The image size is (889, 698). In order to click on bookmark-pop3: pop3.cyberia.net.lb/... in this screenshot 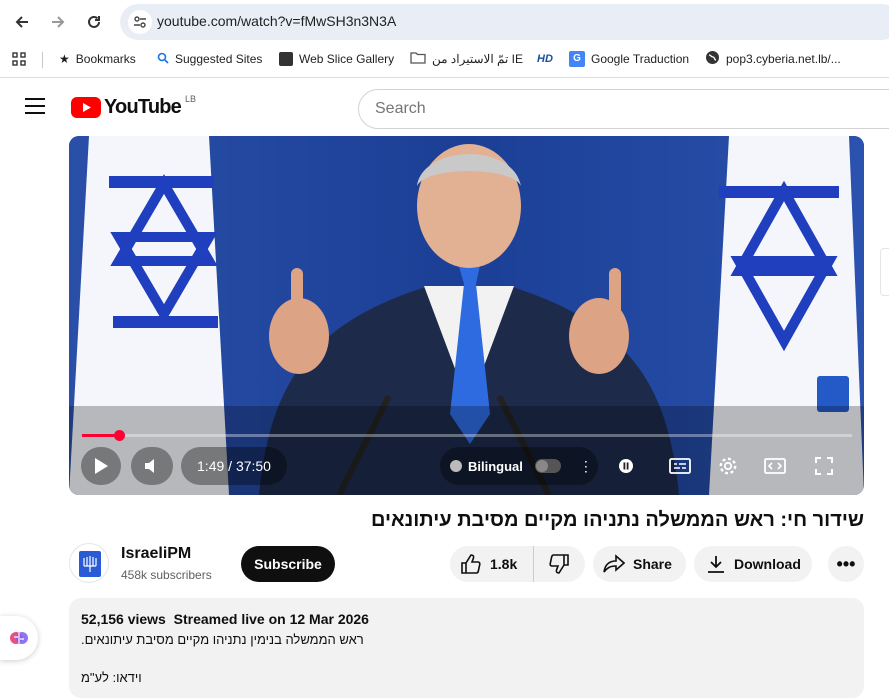, I will do `click(773, 59)`.